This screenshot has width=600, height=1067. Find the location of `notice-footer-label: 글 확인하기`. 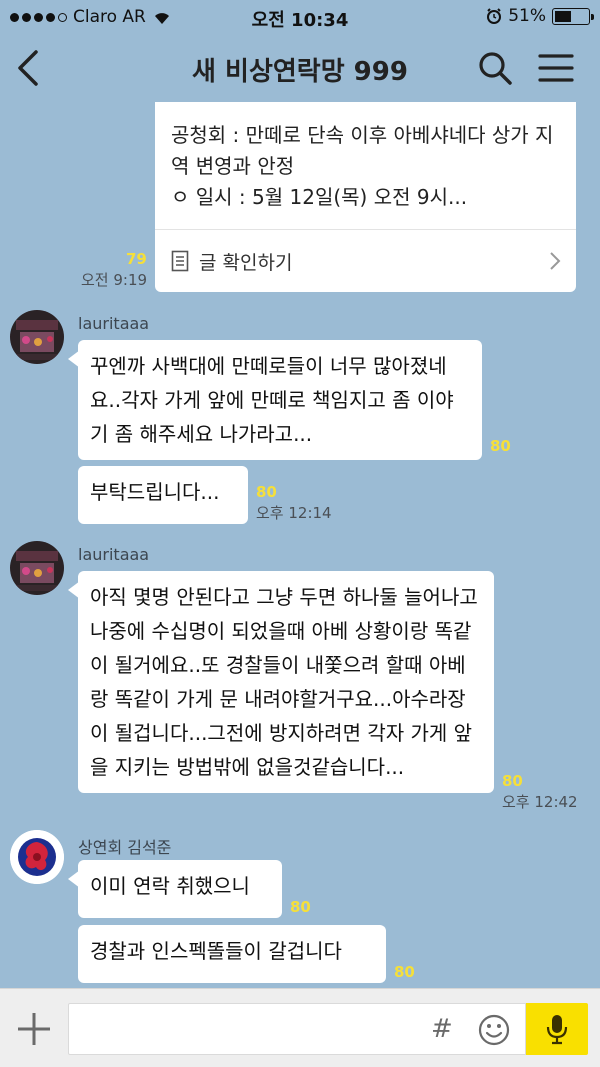

notice-footer-label: 글 확인하기 is located at coordinates (246, 262).